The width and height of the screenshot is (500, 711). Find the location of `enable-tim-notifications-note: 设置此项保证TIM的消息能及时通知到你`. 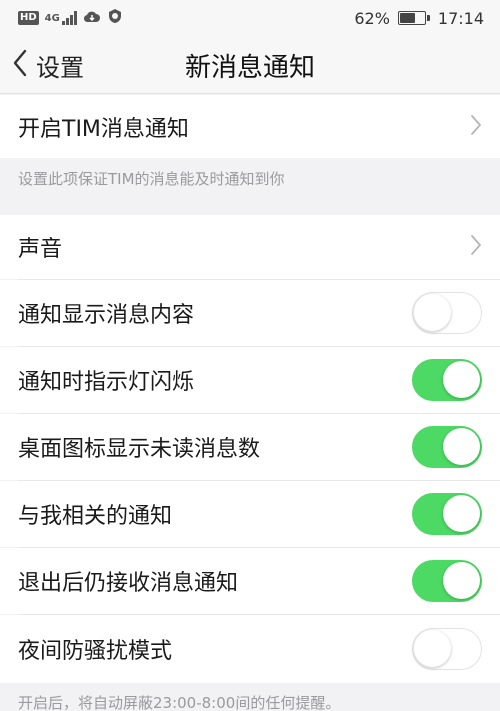

enable-tim-notifications-note: 设置此项保证TIM的消息能及时通知到你 is located at coordinates (151, 179).